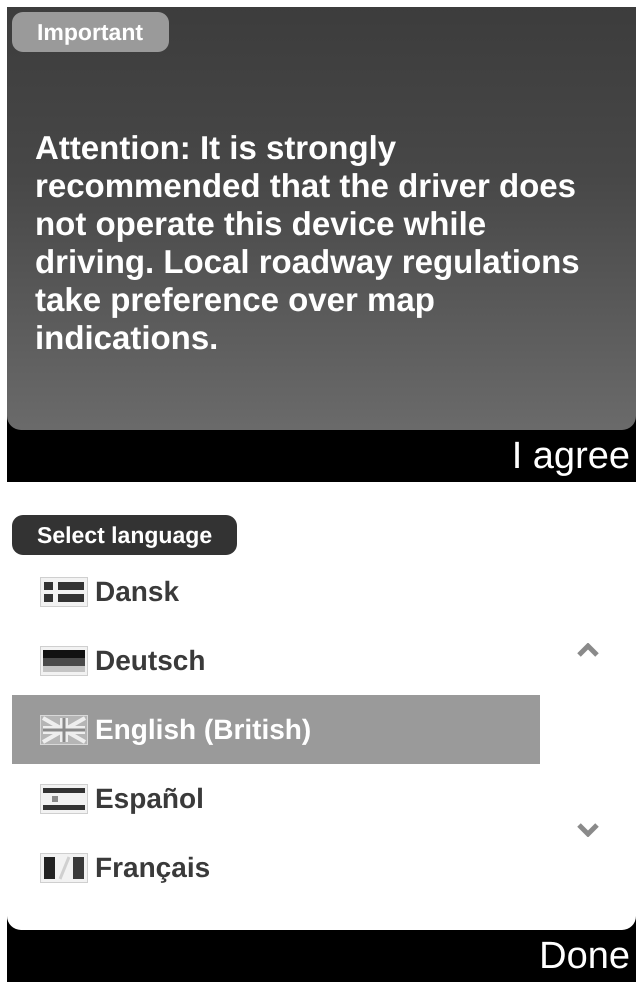 This screenshot has width=642, height=987. I want to click on chevron-down-icon, so click(588, 830).